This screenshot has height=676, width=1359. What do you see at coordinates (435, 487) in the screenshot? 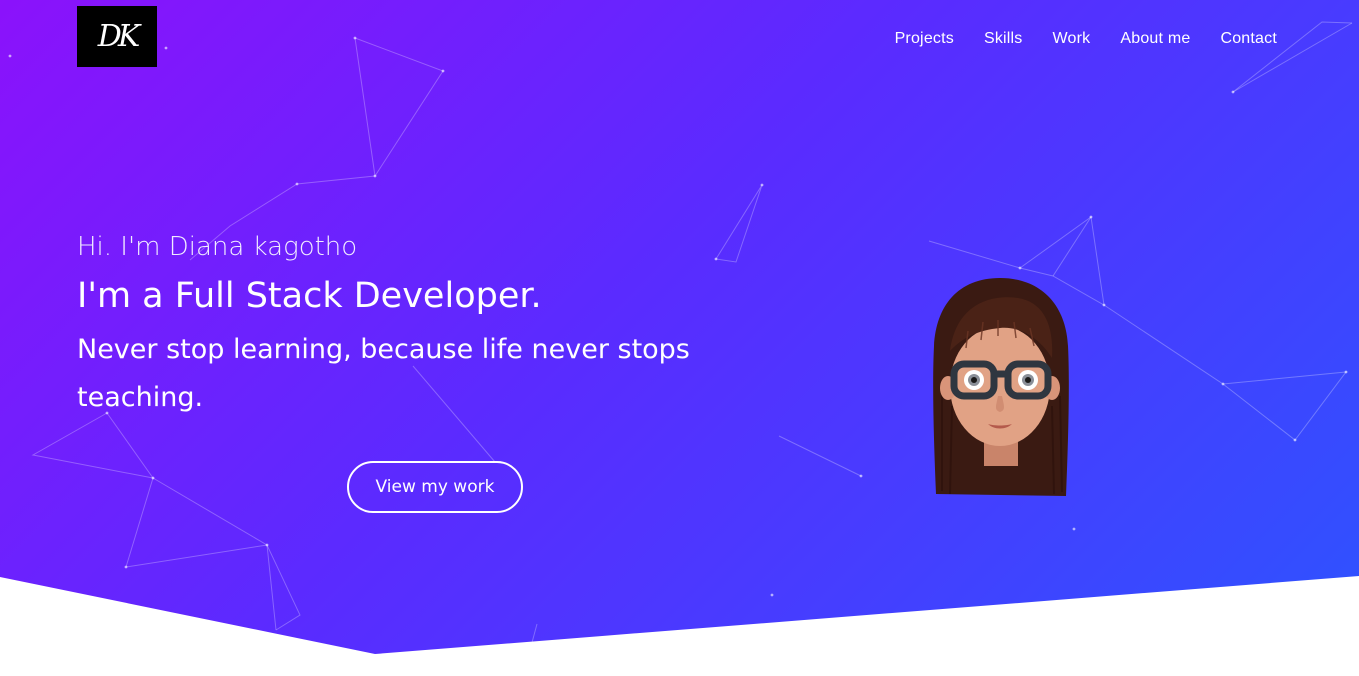
I see `view-my-work-button: View my work` at bounding box center [435, 487].